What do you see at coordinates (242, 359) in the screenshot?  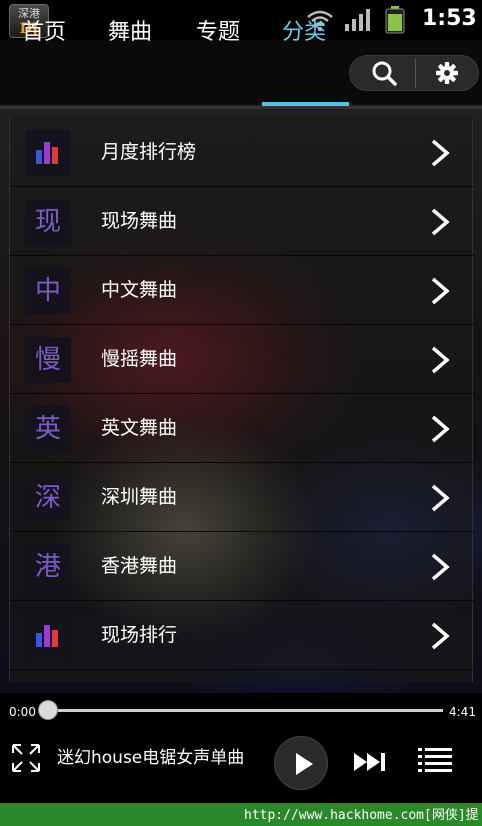 I see `category-row-slow: 慢 慢摇舞曲` at bounding box center [242, 359].